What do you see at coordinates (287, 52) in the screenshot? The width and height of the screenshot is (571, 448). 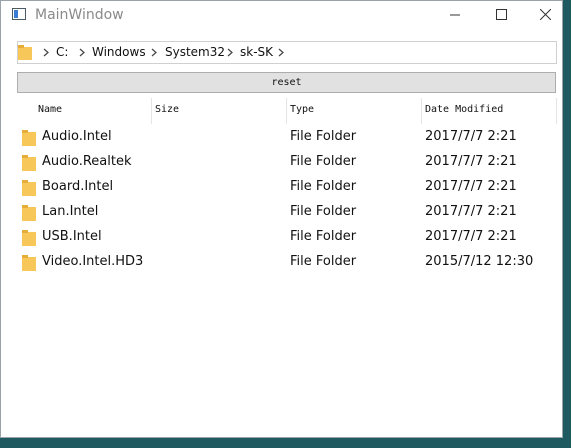 I see `breadcrumb: C: Windows System32 sk-SK` at bounding box center [287, 52].